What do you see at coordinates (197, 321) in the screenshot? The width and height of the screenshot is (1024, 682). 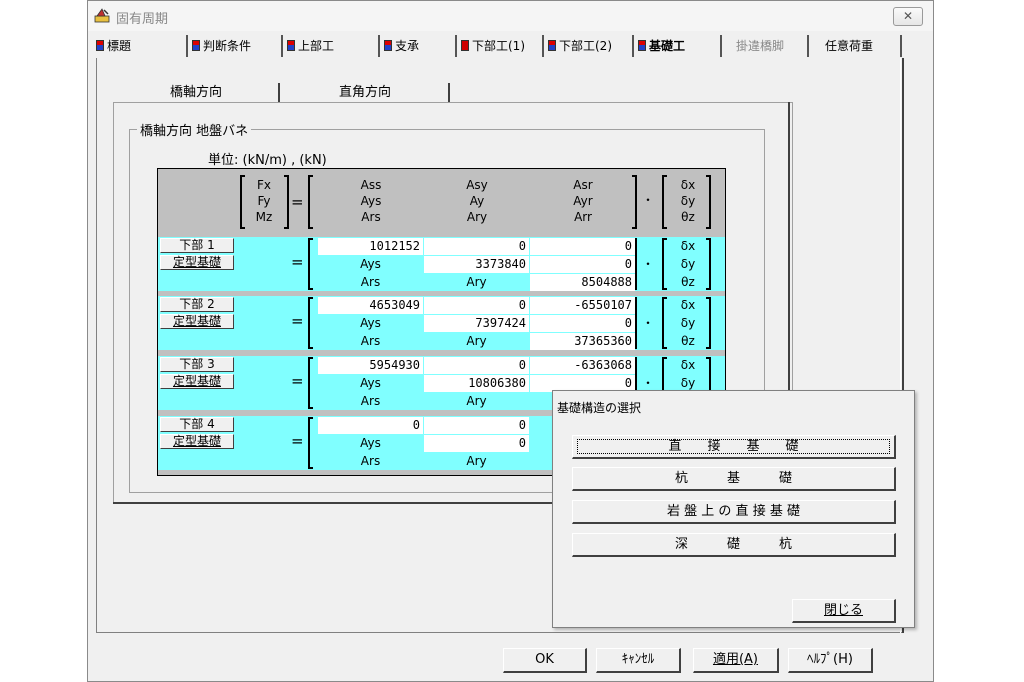 I see `standard-foundation-button-2: 定型基礎` at bounding box center [197, 321].